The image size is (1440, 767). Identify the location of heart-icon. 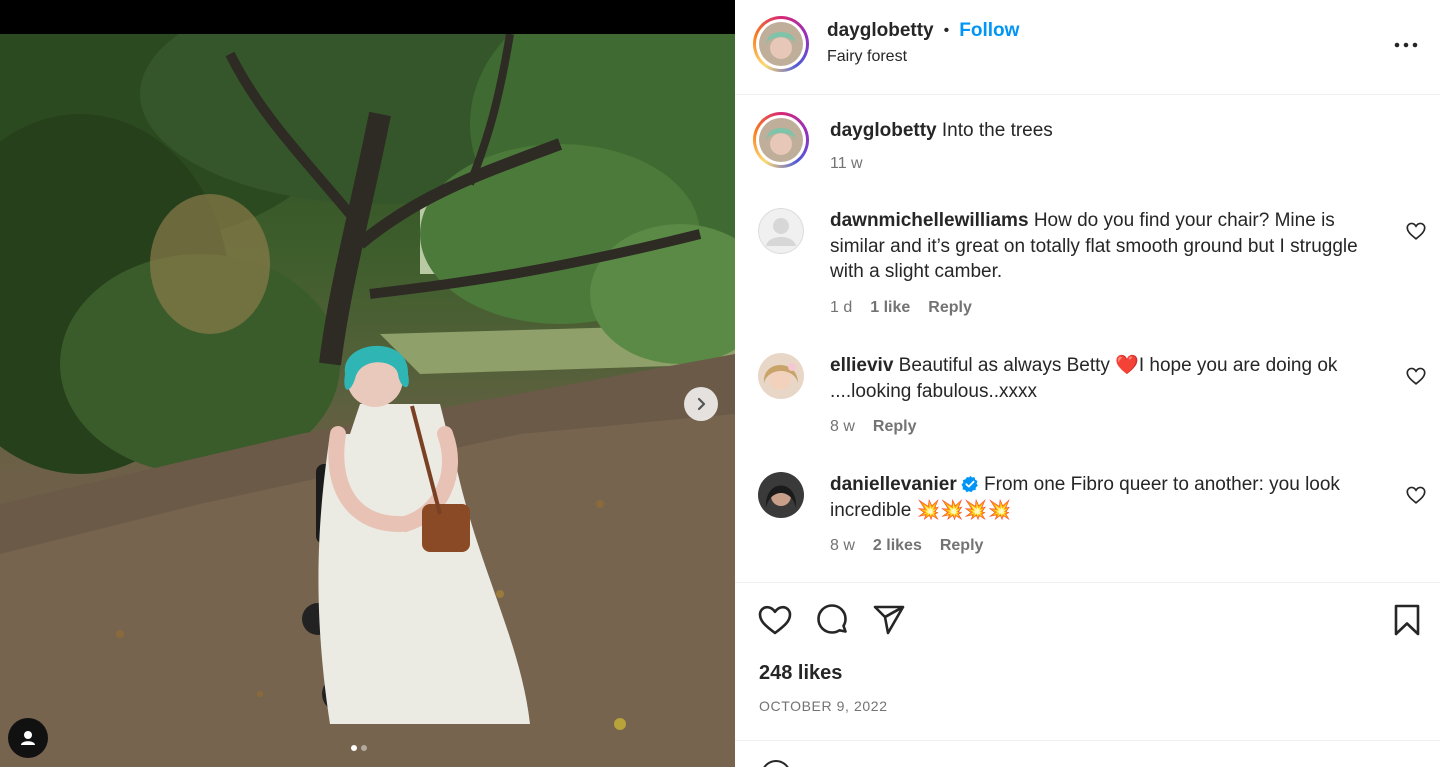
(775, 620).